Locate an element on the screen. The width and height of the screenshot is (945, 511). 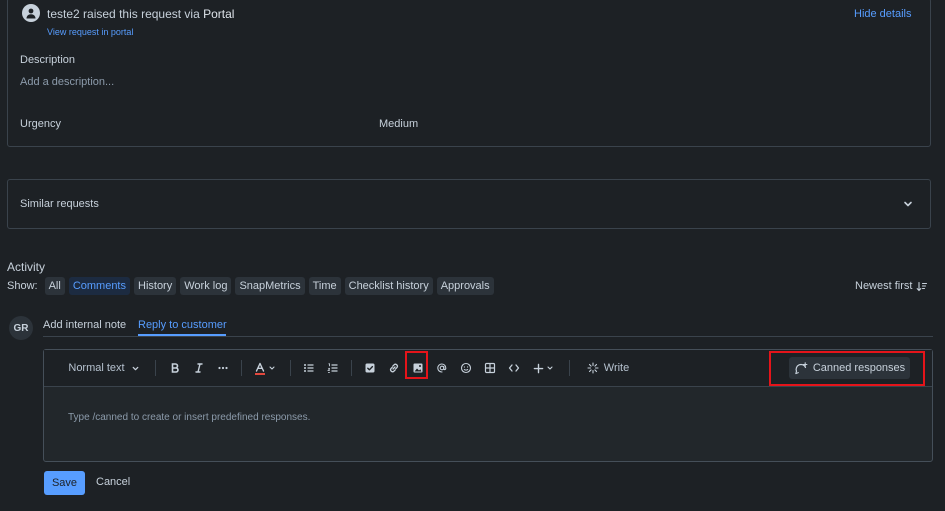
filter-all: All is located at coordinates (54, 286).